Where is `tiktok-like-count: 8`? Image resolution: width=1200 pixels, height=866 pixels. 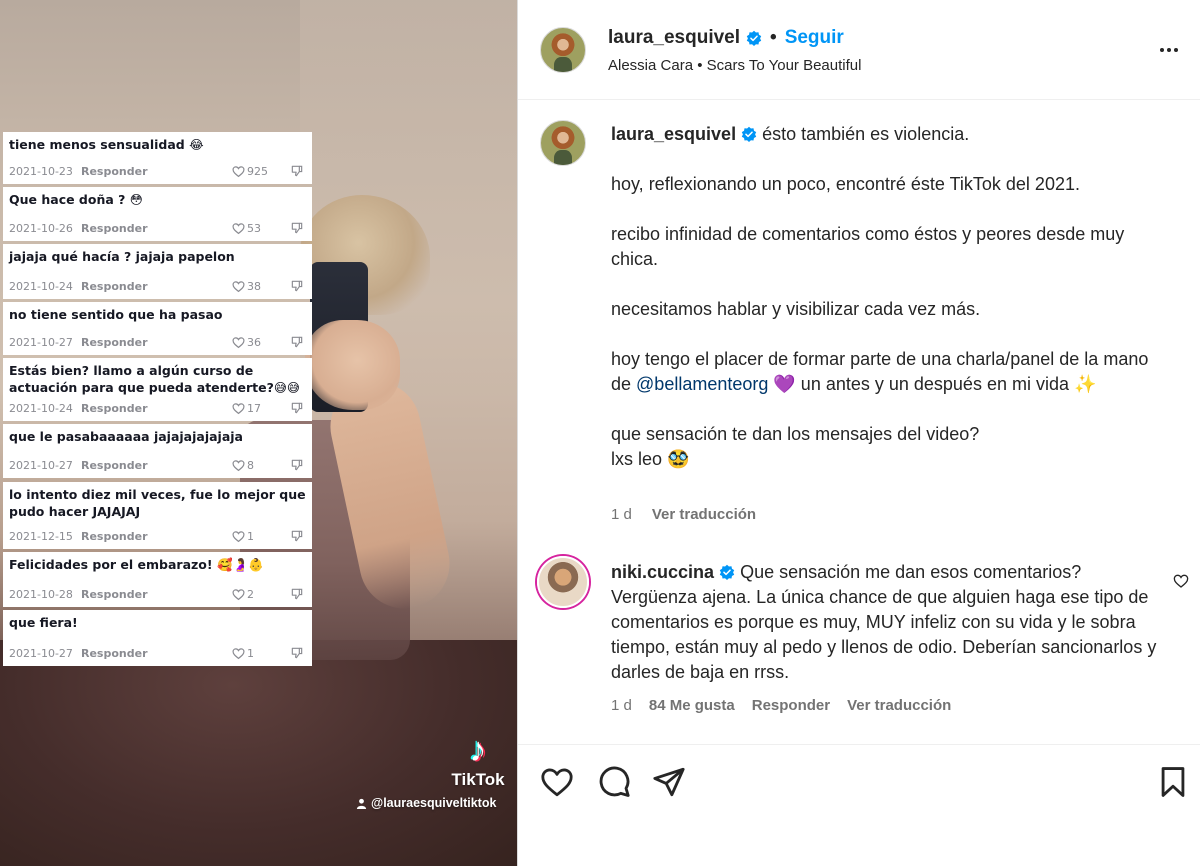
tiktok-like-count: 8 is located at coordinates (256, 465).